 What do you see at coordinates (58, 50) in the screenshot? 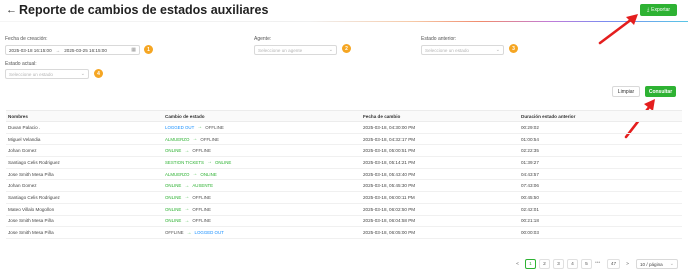
I see `range-arrow-icon: →` at bounding box center [58, 50].